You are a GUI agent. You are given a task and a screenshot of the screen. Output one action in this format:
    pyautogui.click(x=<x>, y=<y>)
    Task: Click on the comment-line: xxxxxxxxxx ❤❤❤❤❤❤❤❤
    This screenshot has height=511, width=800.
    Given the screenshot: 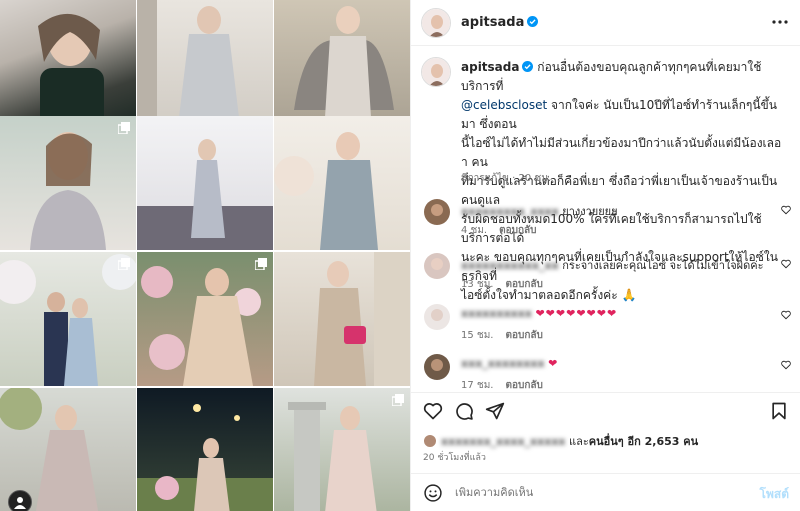 What is the action you would take?
    pyautogui.click(x=539, y=313)
    